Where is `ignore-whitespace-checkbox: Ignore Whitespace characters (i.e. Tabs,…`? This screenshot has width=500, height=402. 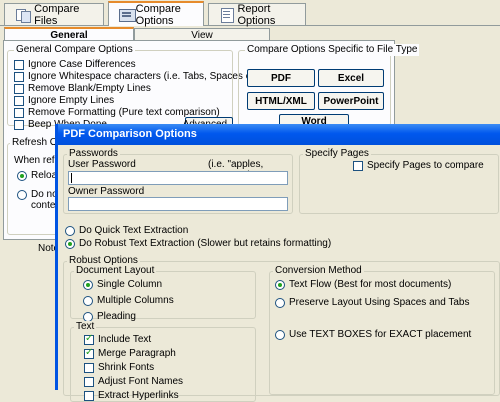
ignore-whitespace-checkbox: Ignore Whitespace characters (i.e. Tabs,… is located at coordinates (139, 77).